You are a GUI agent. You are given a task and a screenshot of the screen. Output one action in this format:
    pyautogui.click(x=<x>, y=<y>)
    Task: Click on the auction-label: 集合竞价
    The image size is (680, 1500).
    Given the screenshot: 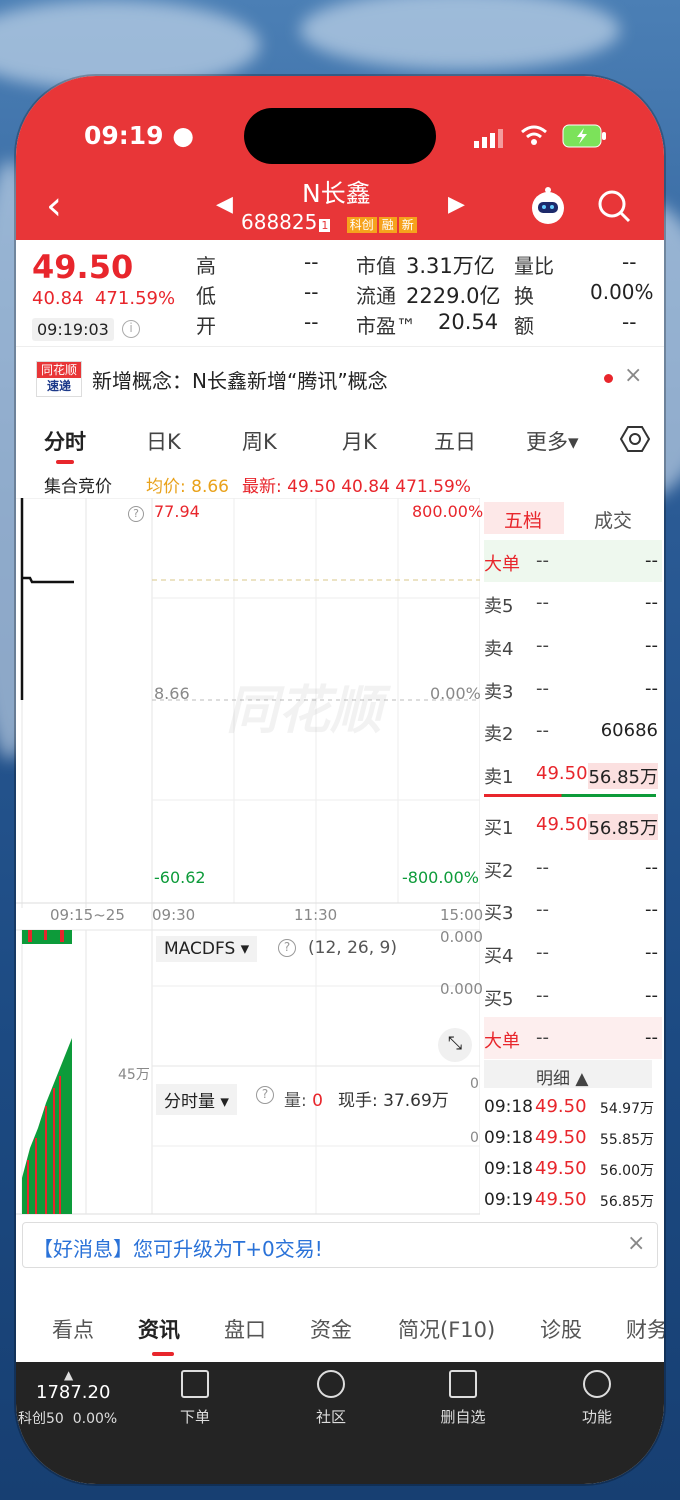 What is the action you would take?
    pyautogui.click(x=78, y=487)
    